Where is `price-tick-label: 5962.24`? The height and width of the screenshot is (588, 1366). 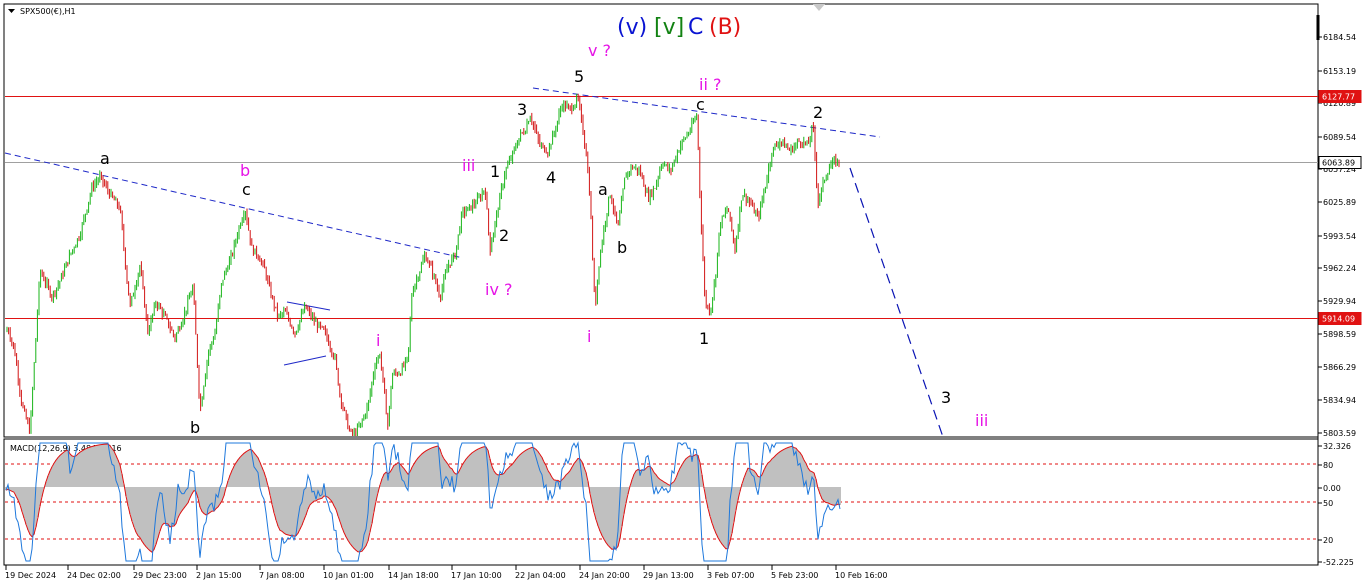 price-tick-label: 5962.24 is located at coordinates (1339, 268).